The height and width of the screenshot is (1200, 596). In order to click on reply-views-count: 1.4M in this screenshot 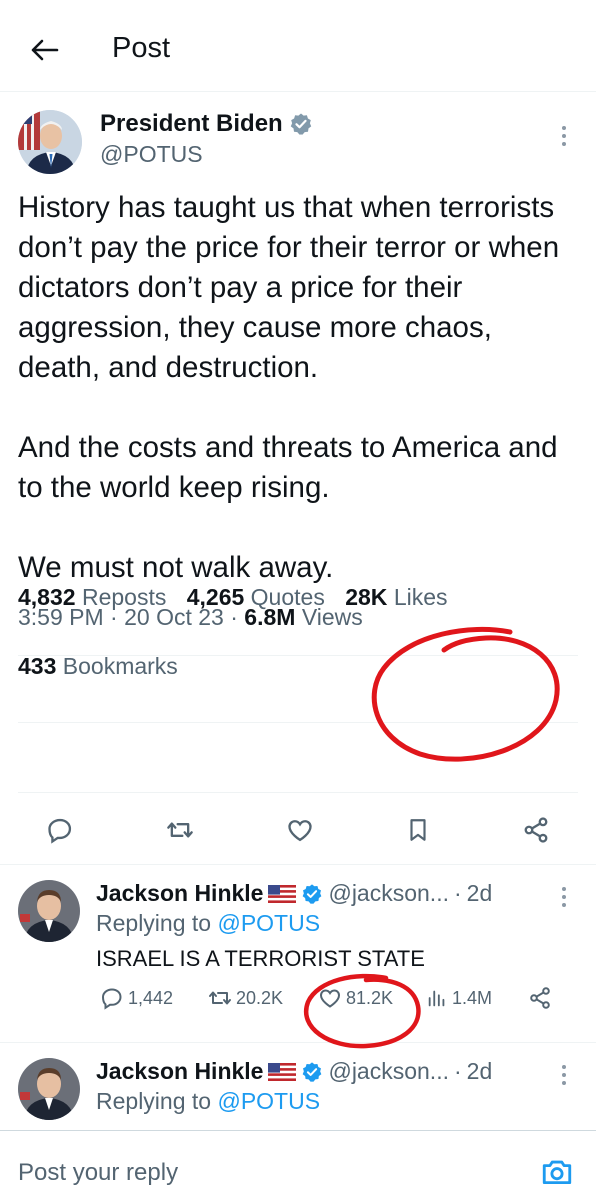, I will do `click(472, 997)`.